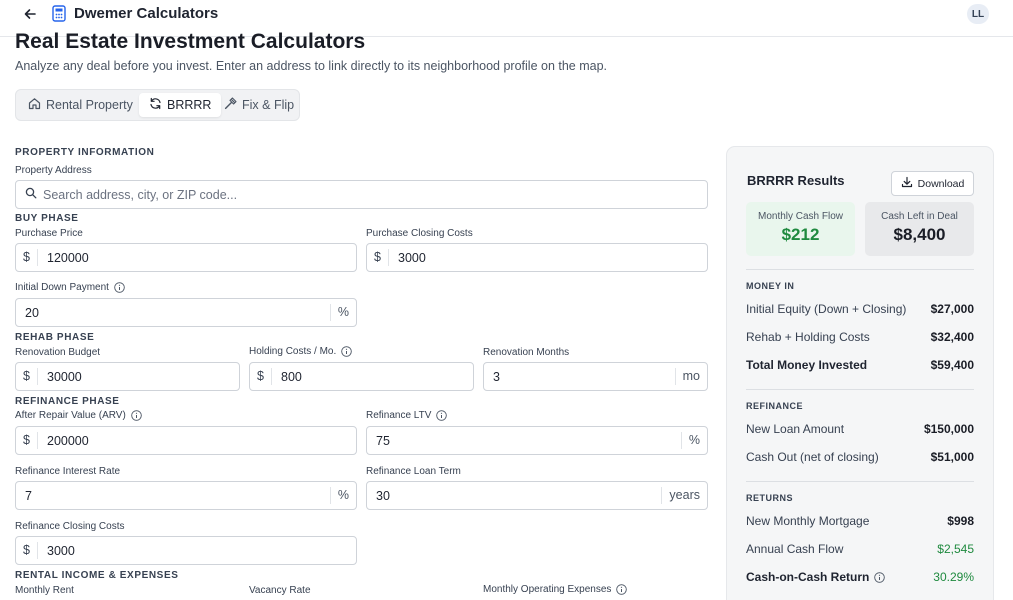 This screenshot has height=600, width=1013. Describe the element at coordinates (800, 234) in the screenshot. I see `kpi-value: $212` at that location.